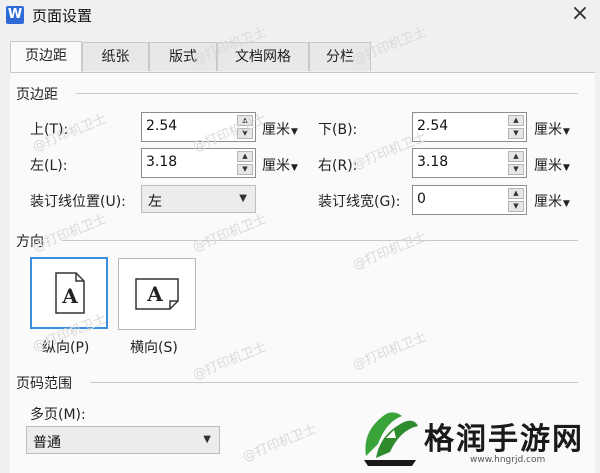 Image resolution: width=600 pixels, height=473 pixels. Describe the element at coordinates (32, 241) in the screenshot. I see `orientation-section-title: 方向` at that location.